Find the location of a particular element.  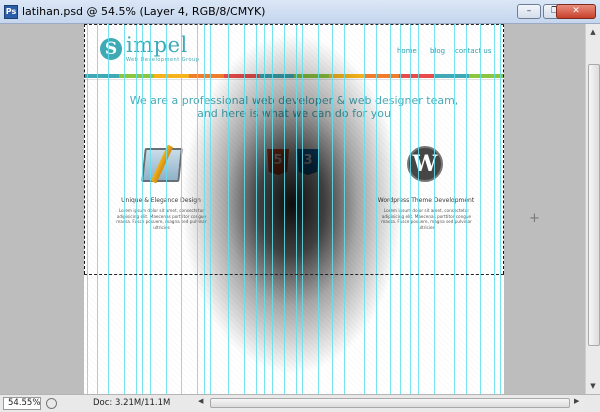

scroll-down-arrow-icon: ▼ is located at coordinates (593, 386).